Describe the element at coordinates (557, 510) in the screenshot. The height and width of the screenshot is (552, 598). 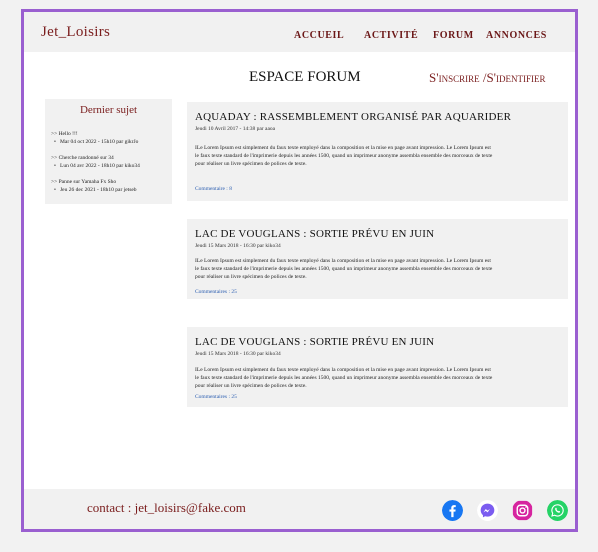
I see `whatsapp-icon` at that location.